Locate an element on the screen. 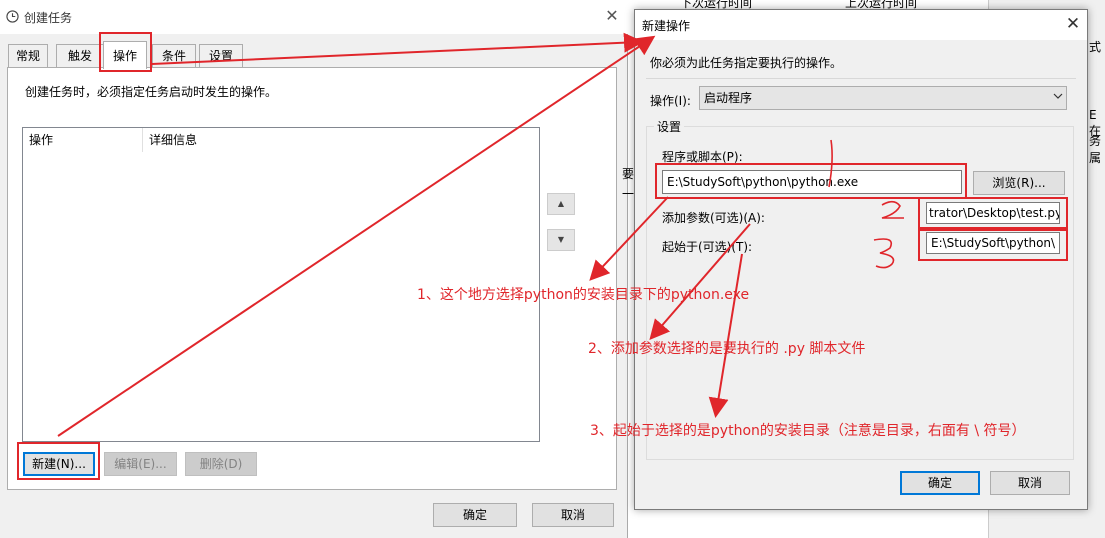 The height and width of the screenshot is (538, 1105). clock-icon is located at coordinates (12, 18).